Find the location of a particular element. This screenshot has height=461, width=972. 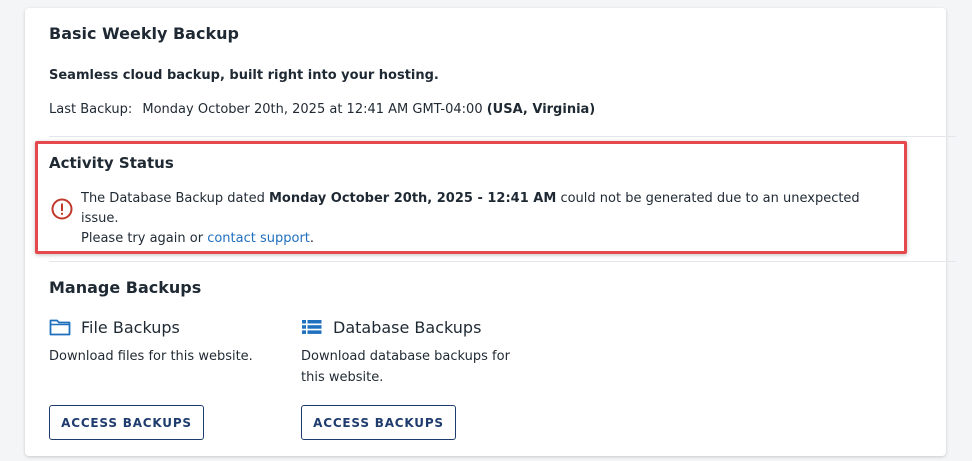

database-list-icon is located at coordinates (312, 327).